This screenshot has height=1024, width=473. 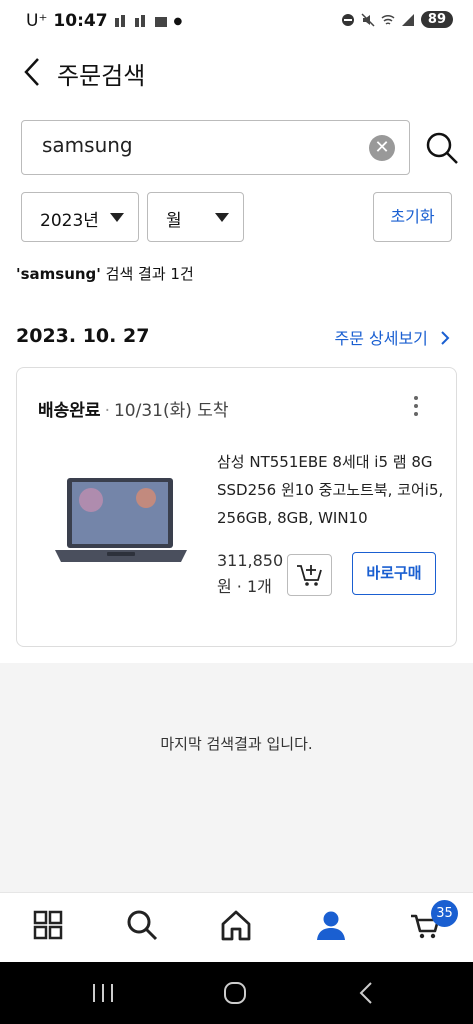 I want to click on home-icon, so click(x=236, y=925).